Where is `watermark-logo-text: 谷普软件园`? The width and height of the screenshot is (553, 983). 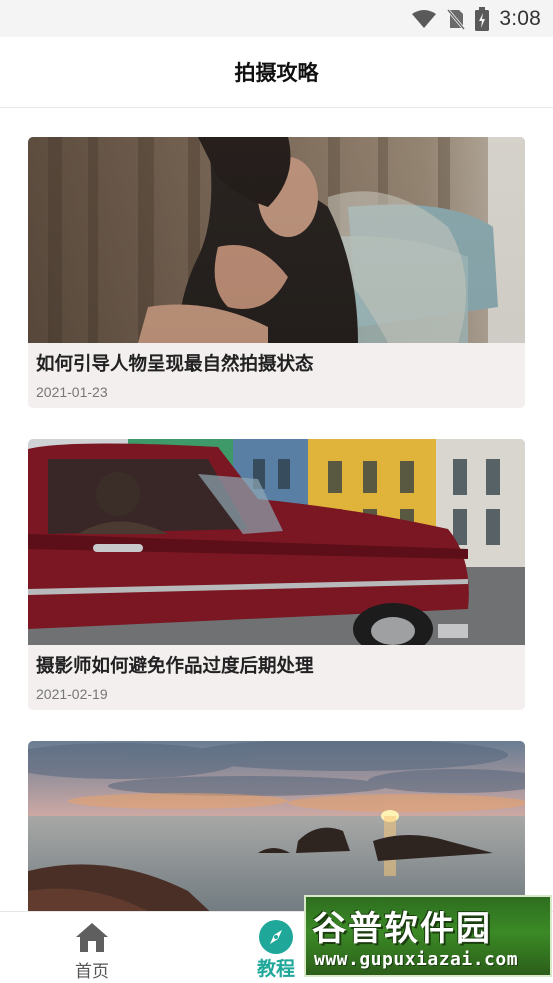
watermark-logo-text: 谷普软件园 is located at coordinates (402, 929).